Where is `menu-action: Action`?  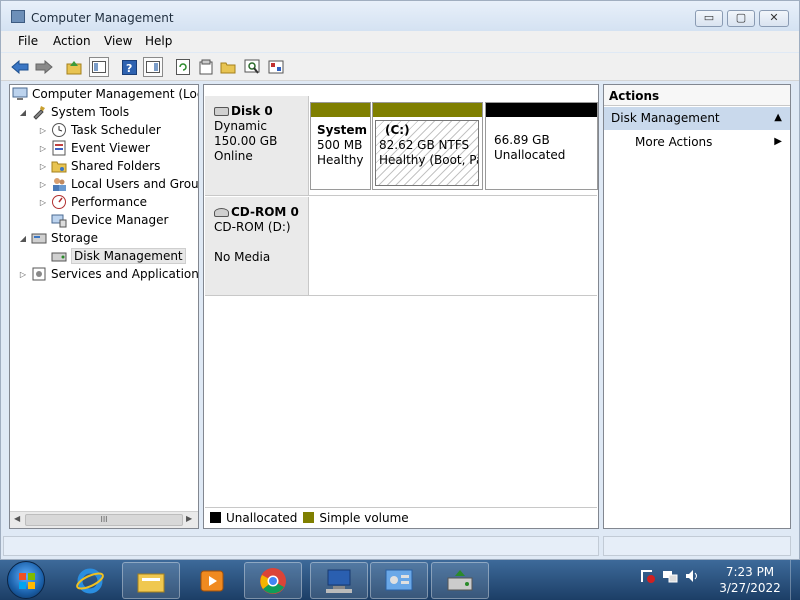 menu-action: Action is located at coordinates (72, 41).